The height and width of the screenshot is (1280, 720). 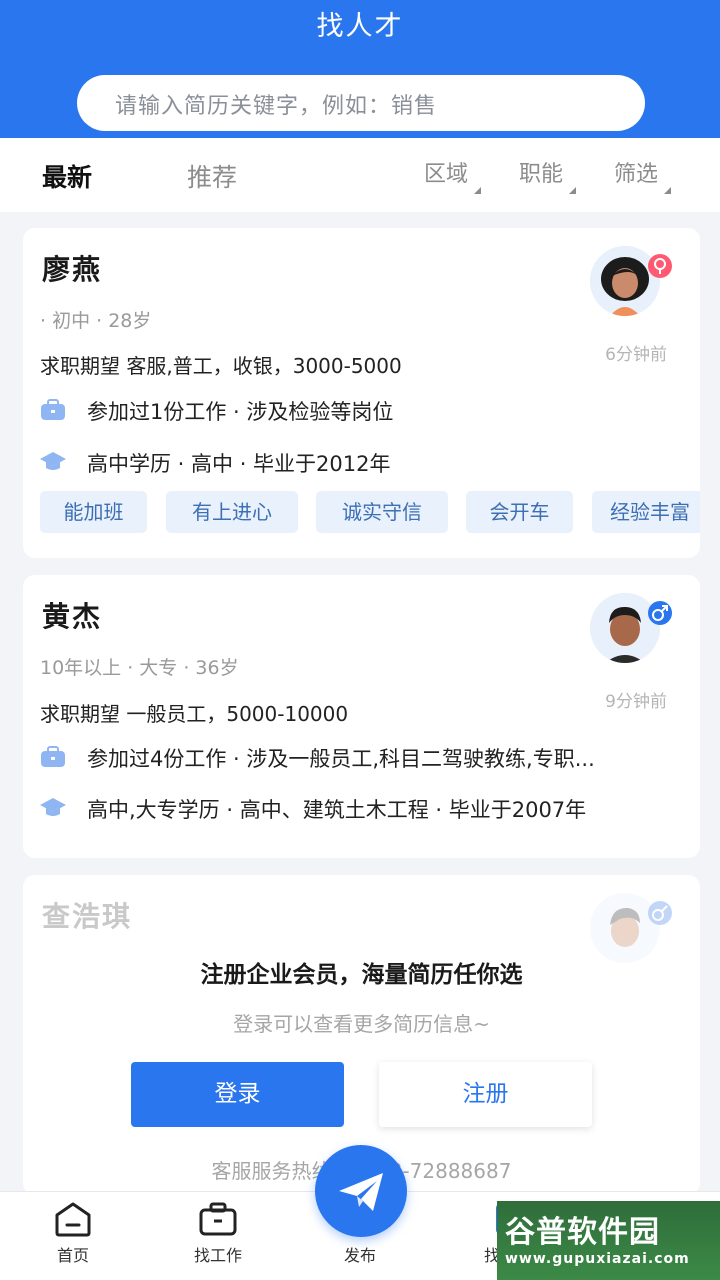 I want to click on page-title: 找人才, so click(x=360, y=26).